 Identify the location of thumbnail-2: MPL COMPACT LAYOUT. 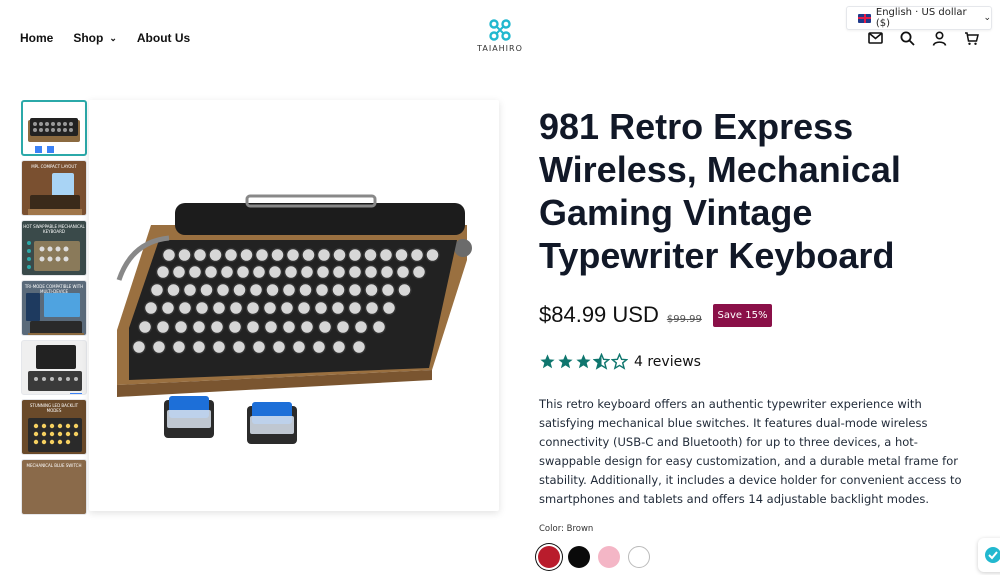
(54, 188).